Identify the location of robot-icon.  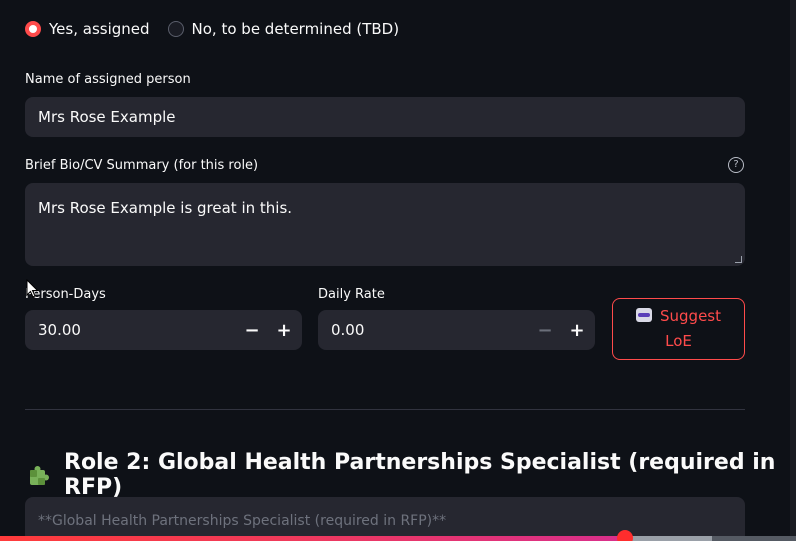
(644, 315).